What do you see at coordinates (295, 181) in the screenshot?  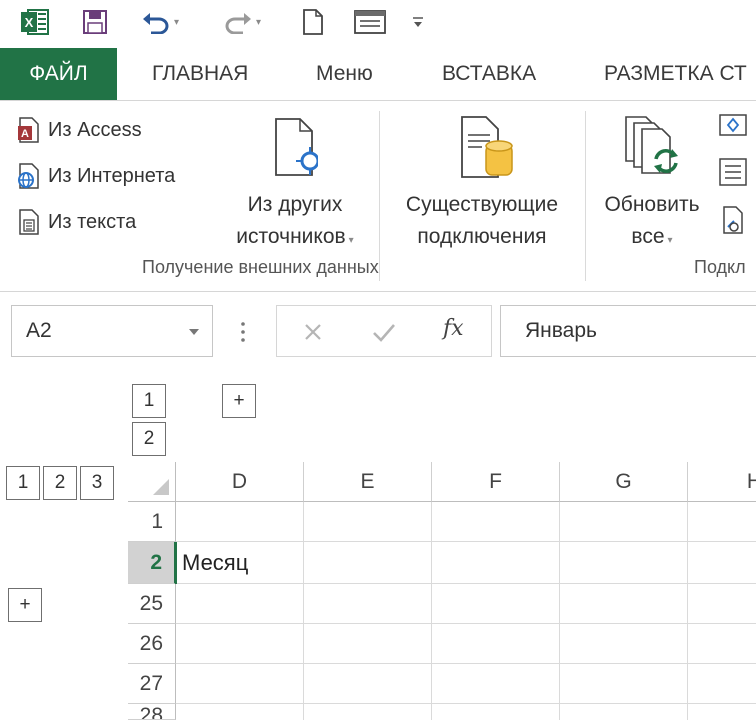 I see `from-other-sources-button: Из других источников ▾` at bounding box center [295, 181].